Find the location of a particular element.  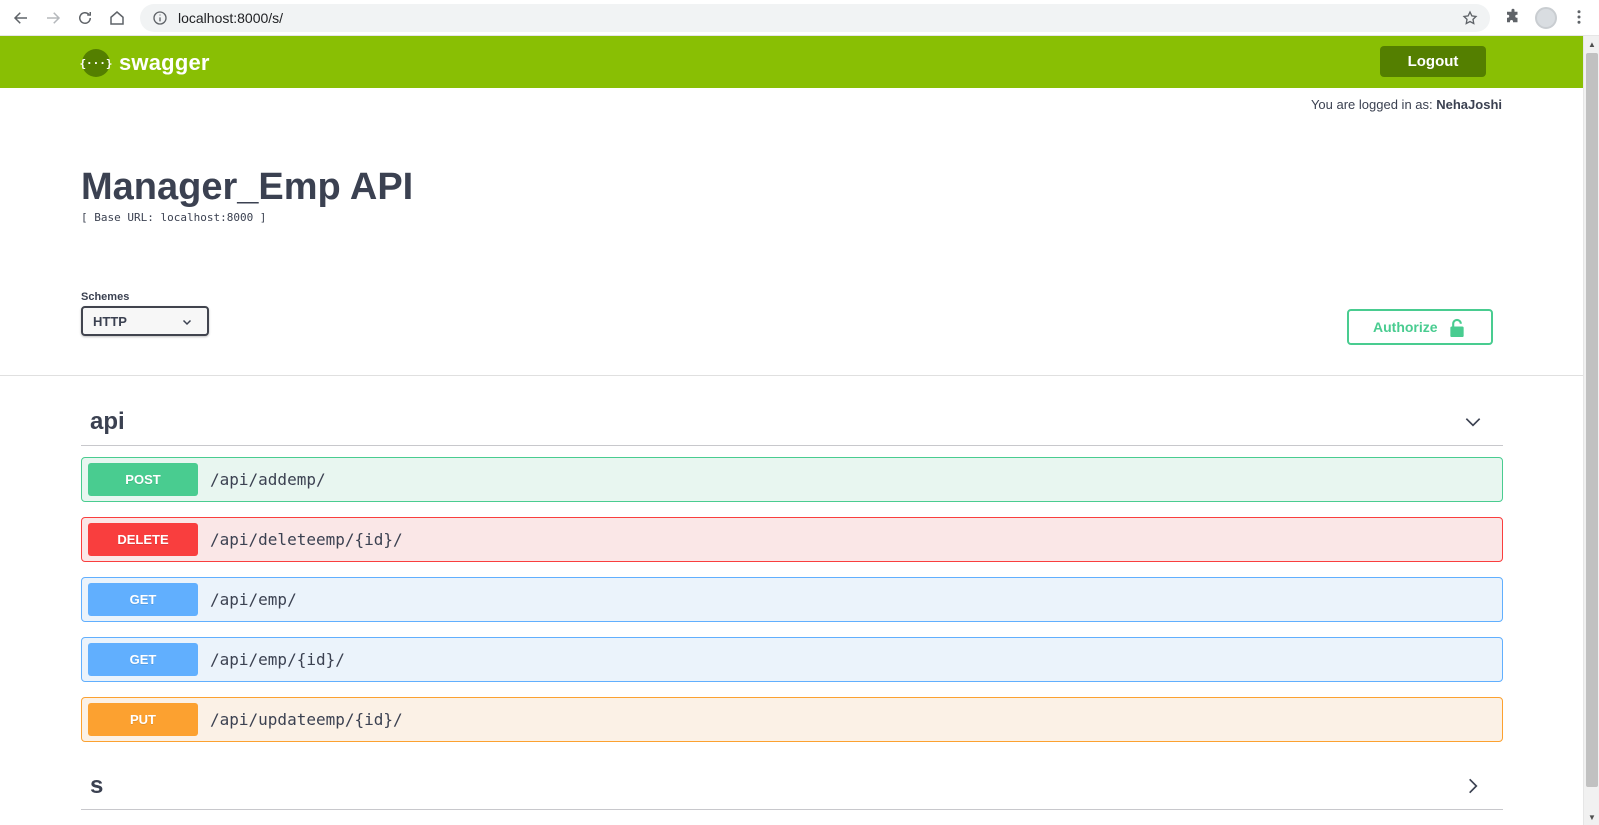

logout-button: Logout is located at coordinates (1433, 61).